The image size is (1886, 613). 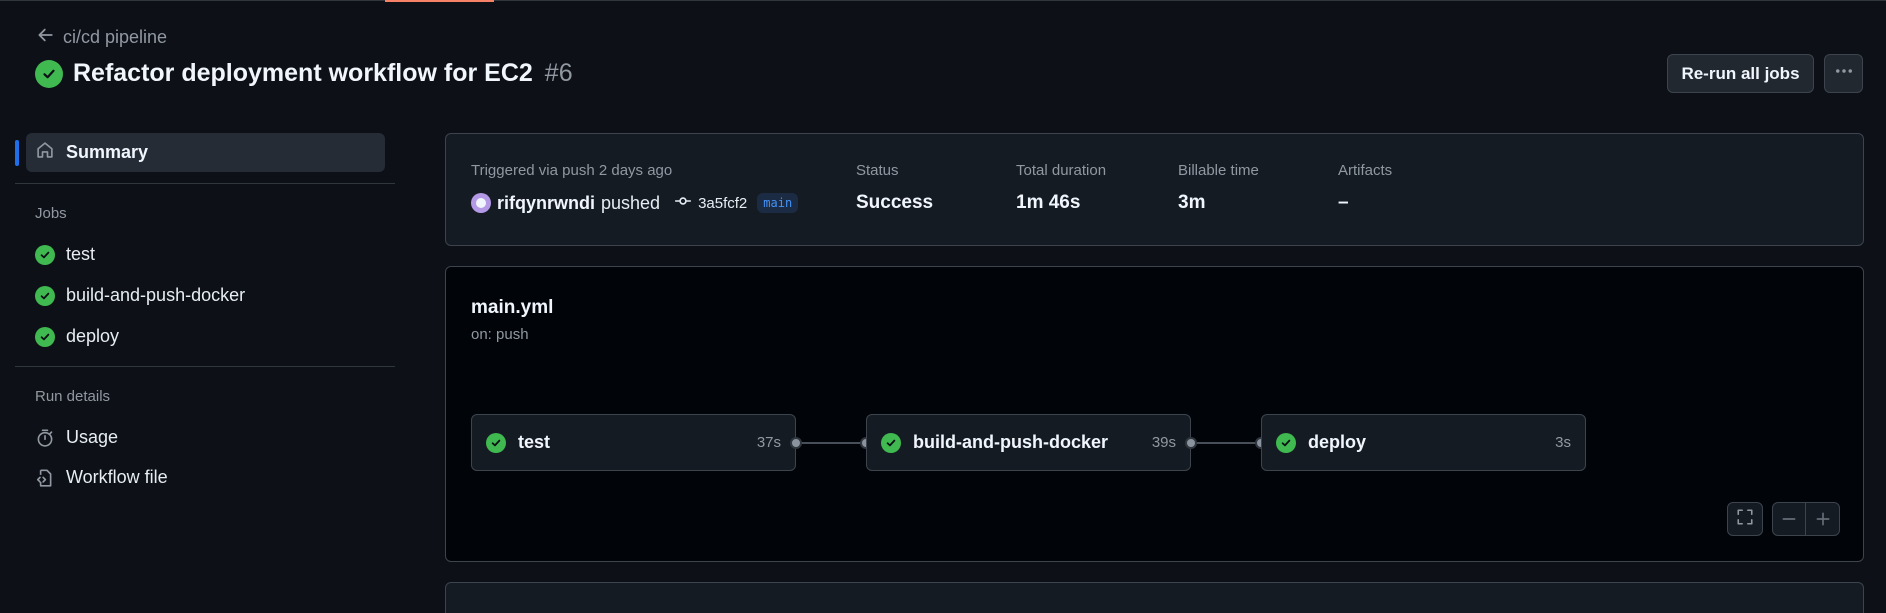 I want to click on job-node-deploy: deploy 3s, so click(x=1423, y=442).